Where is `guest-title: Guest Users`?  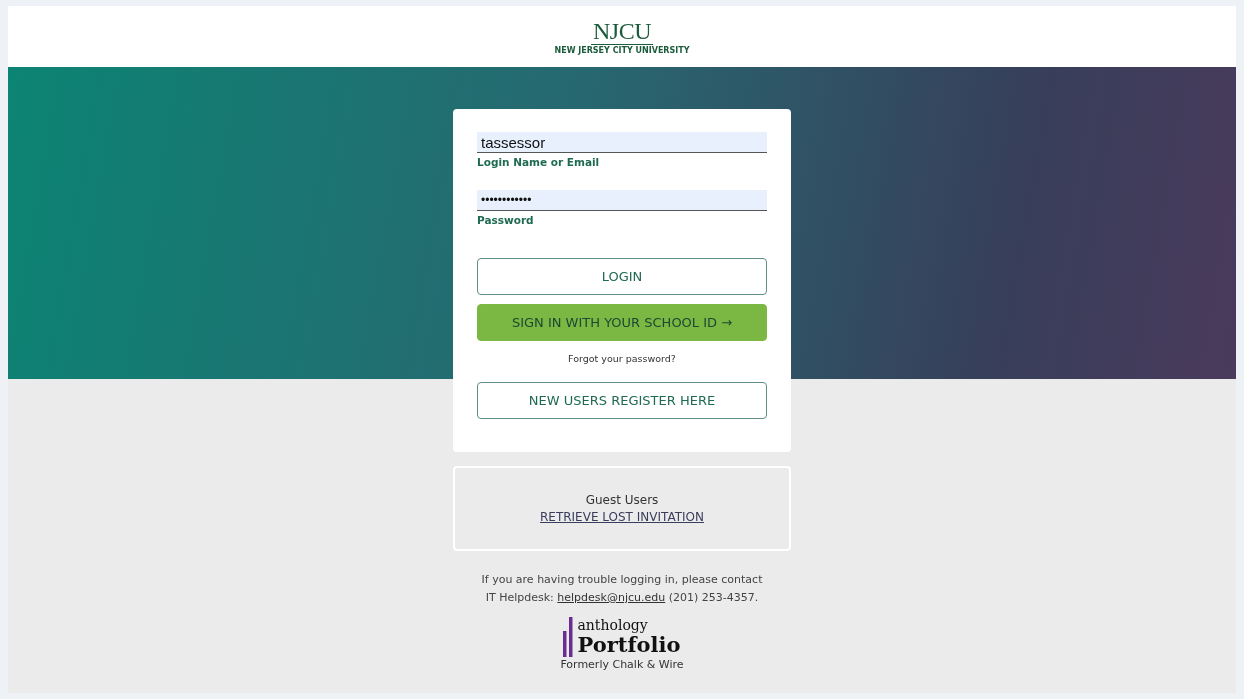 guest-title: Guest Users is located at coordinates (622, 500).